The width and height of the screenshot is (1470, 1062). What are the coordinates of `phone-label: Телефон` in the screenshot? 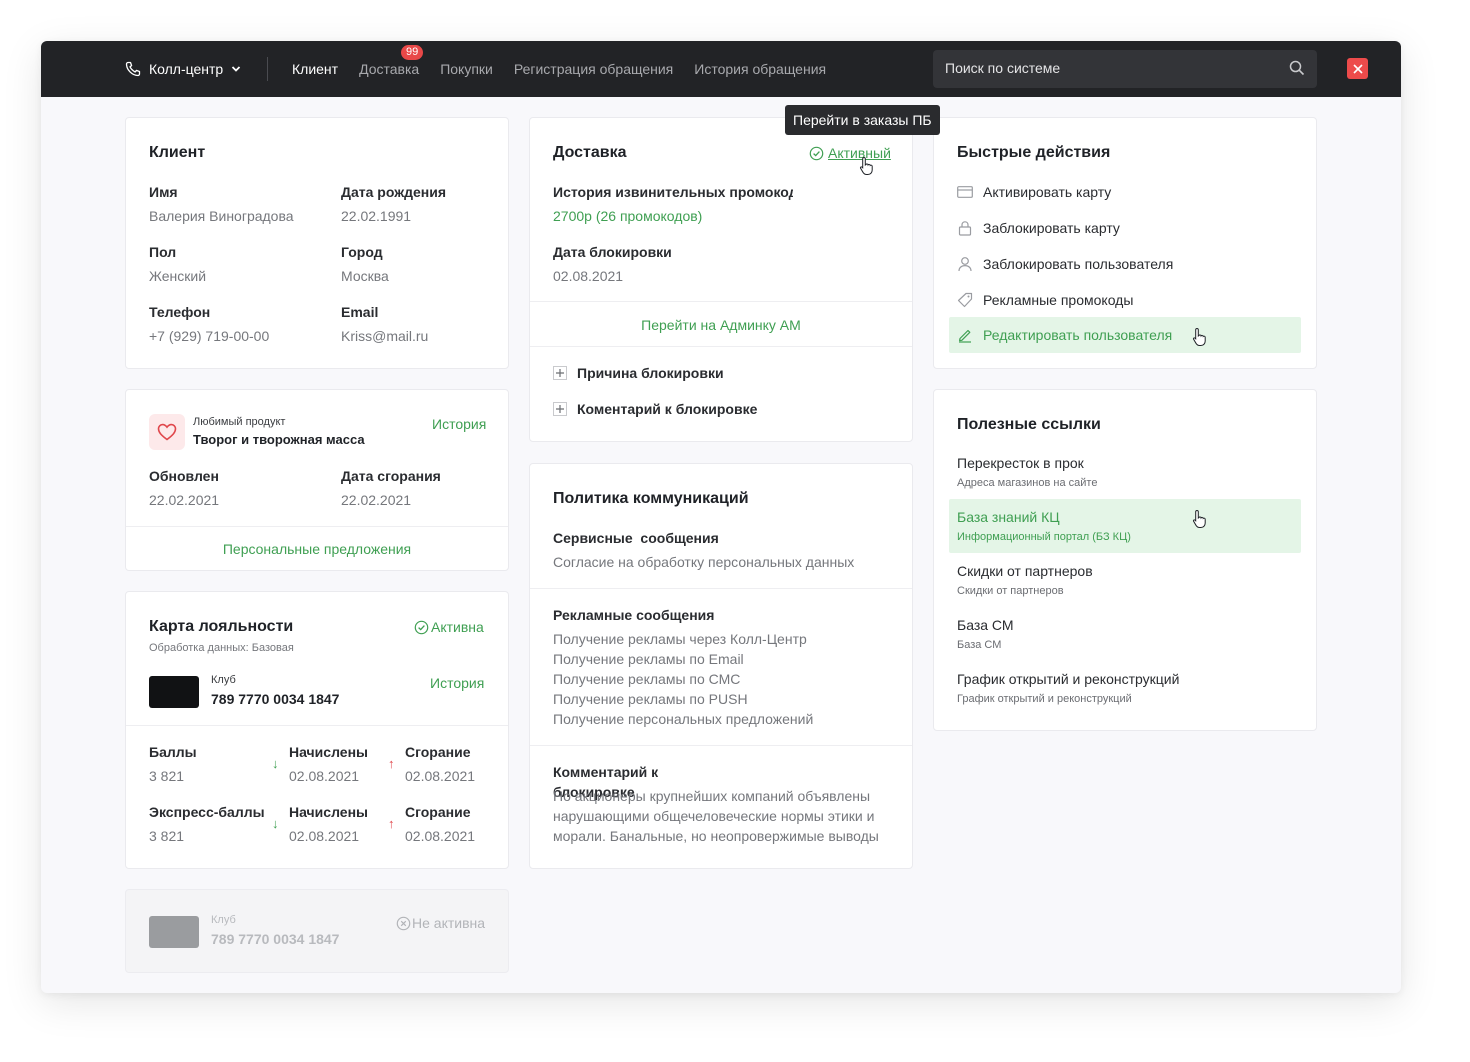 It's located at (180, 312).